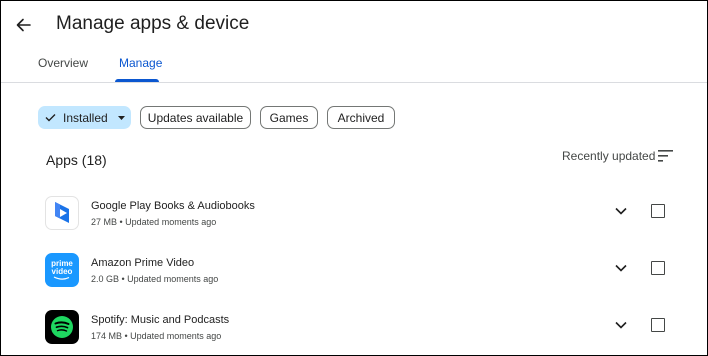 The width and height of the screenshot is (708, 356). I want to click on app-name: Google Play Books & Audiobooks, so click(173, 206).